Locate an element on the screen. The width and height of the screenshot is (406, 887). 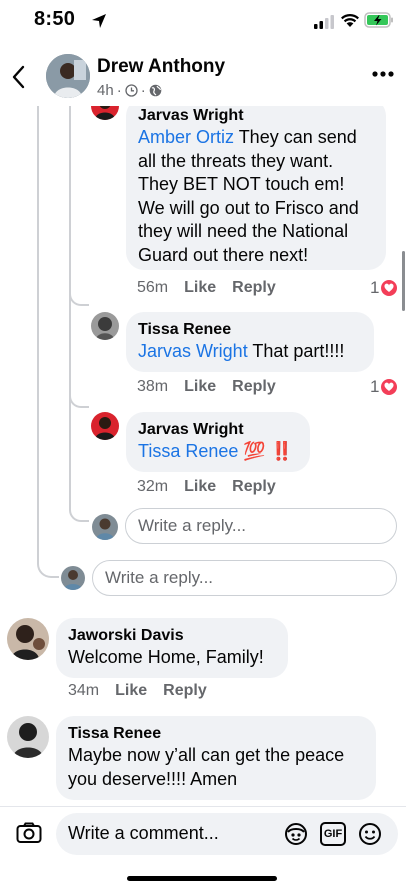
cellular-signal-icon is located at coordinates (324, 22).